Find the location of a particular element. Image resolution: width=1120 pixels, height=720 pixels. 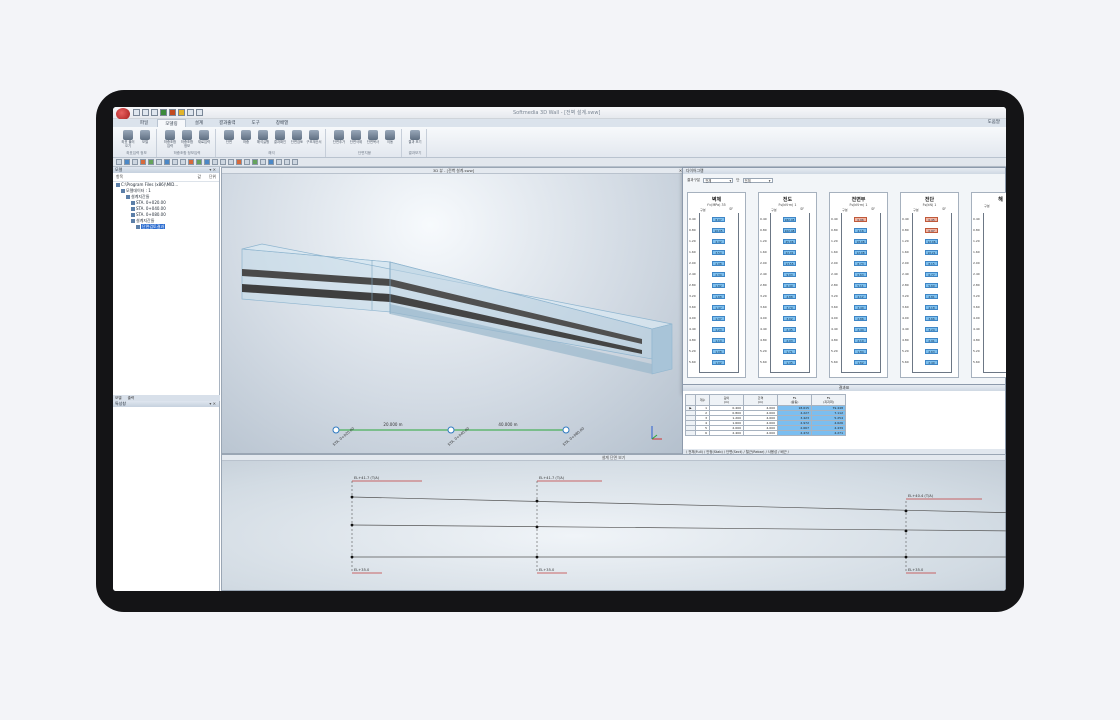

ribbon-button: 단면추가 is located at coordinates (339, 138).